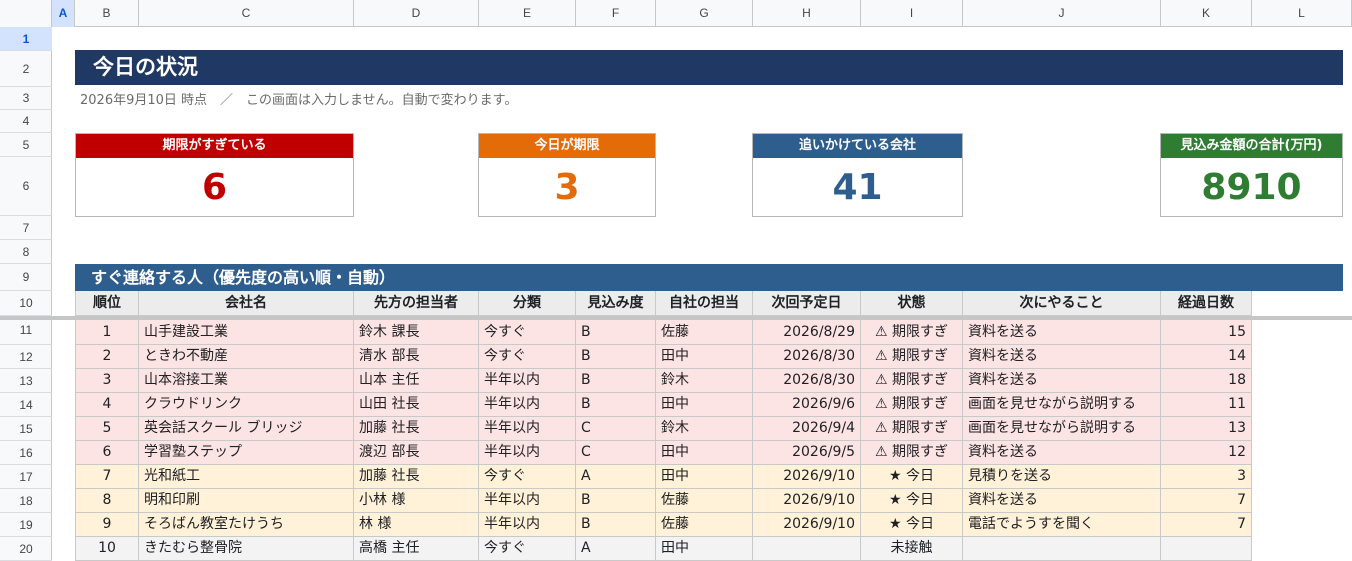 The width and height of the screenshot is (1352, 561). Describe the element at coordinates (1302, 13) in the screenshot. I see `column-header-l: L` at that location.